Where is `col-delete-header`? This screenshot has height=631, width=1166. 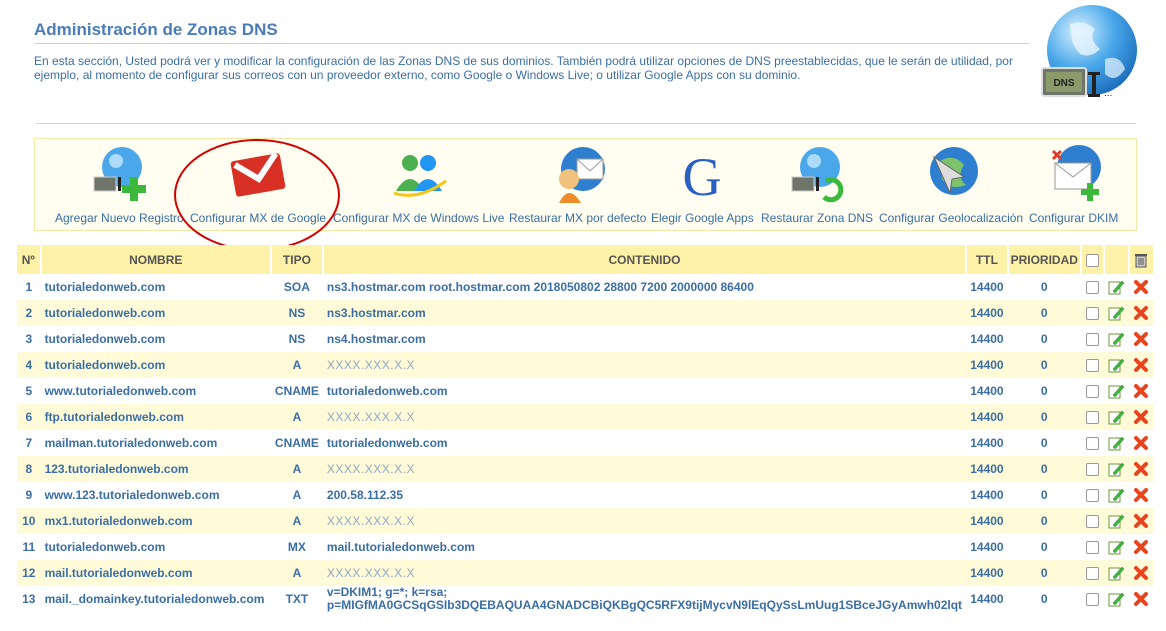
col-delete-header is located at coordinates (1142, 259).